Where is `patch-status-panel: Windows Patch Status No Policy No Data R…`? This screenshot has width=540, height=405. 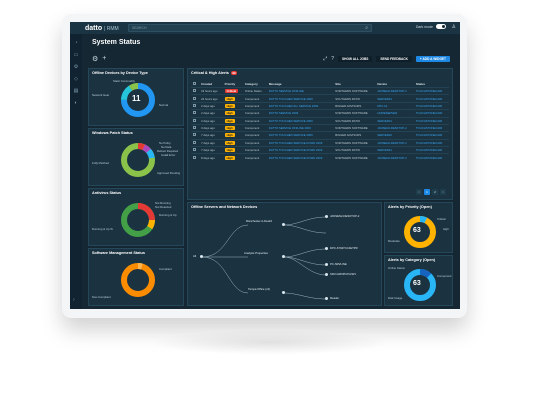 patch-status-panel: Windows Patch Status No Policy No Data R… is located at coordinates (136, 157).